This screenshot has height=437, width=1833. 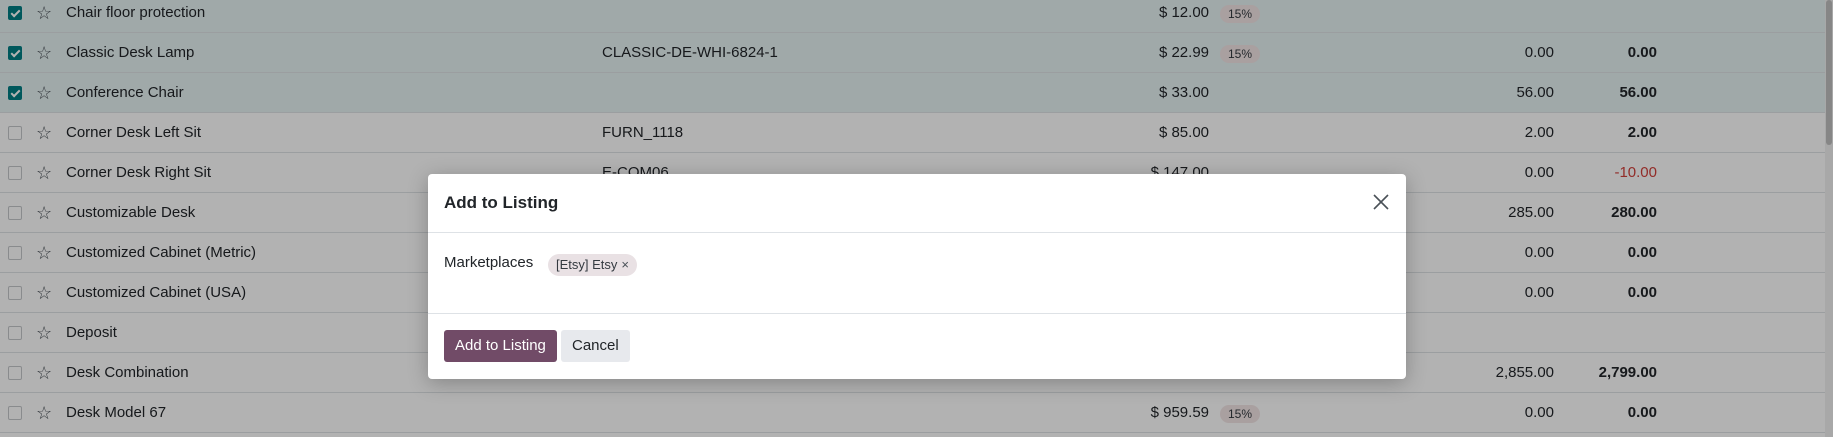 I want to click on marketplace-tag-label: [Etsy] Etsy, so click(x=587, y=264).